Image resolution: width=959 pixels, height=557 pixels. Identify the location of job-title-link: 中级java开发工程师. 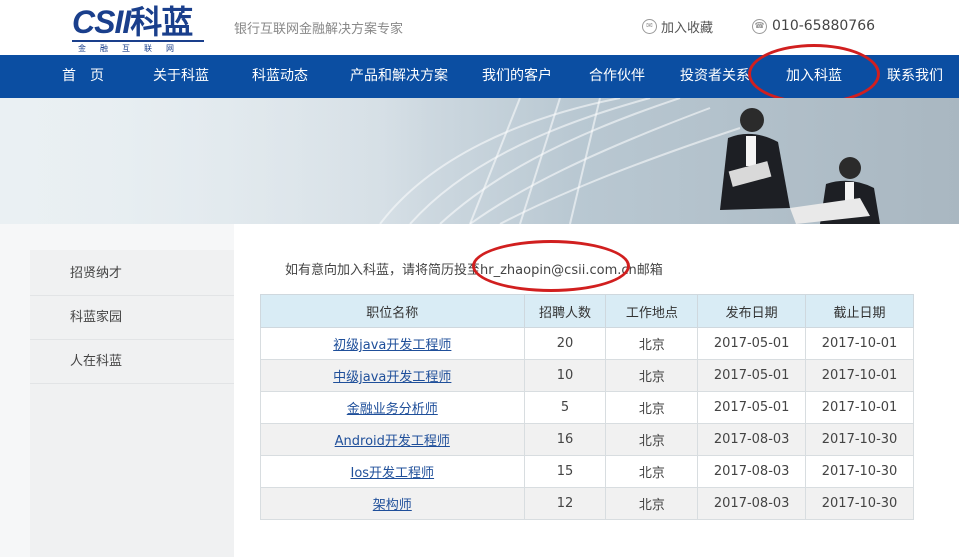
(392, 377).